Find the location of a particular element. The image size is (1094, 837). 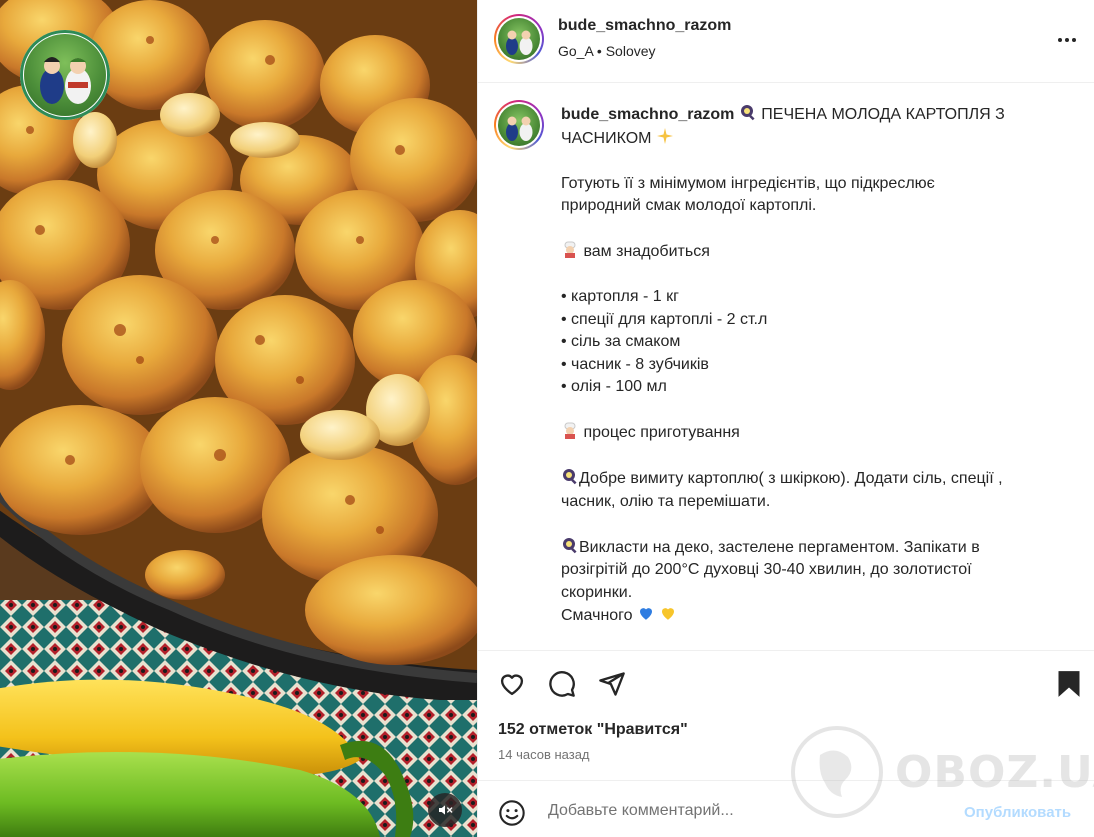

ingredient-item: • сіль за смаком is located at coordinates (621, 341).